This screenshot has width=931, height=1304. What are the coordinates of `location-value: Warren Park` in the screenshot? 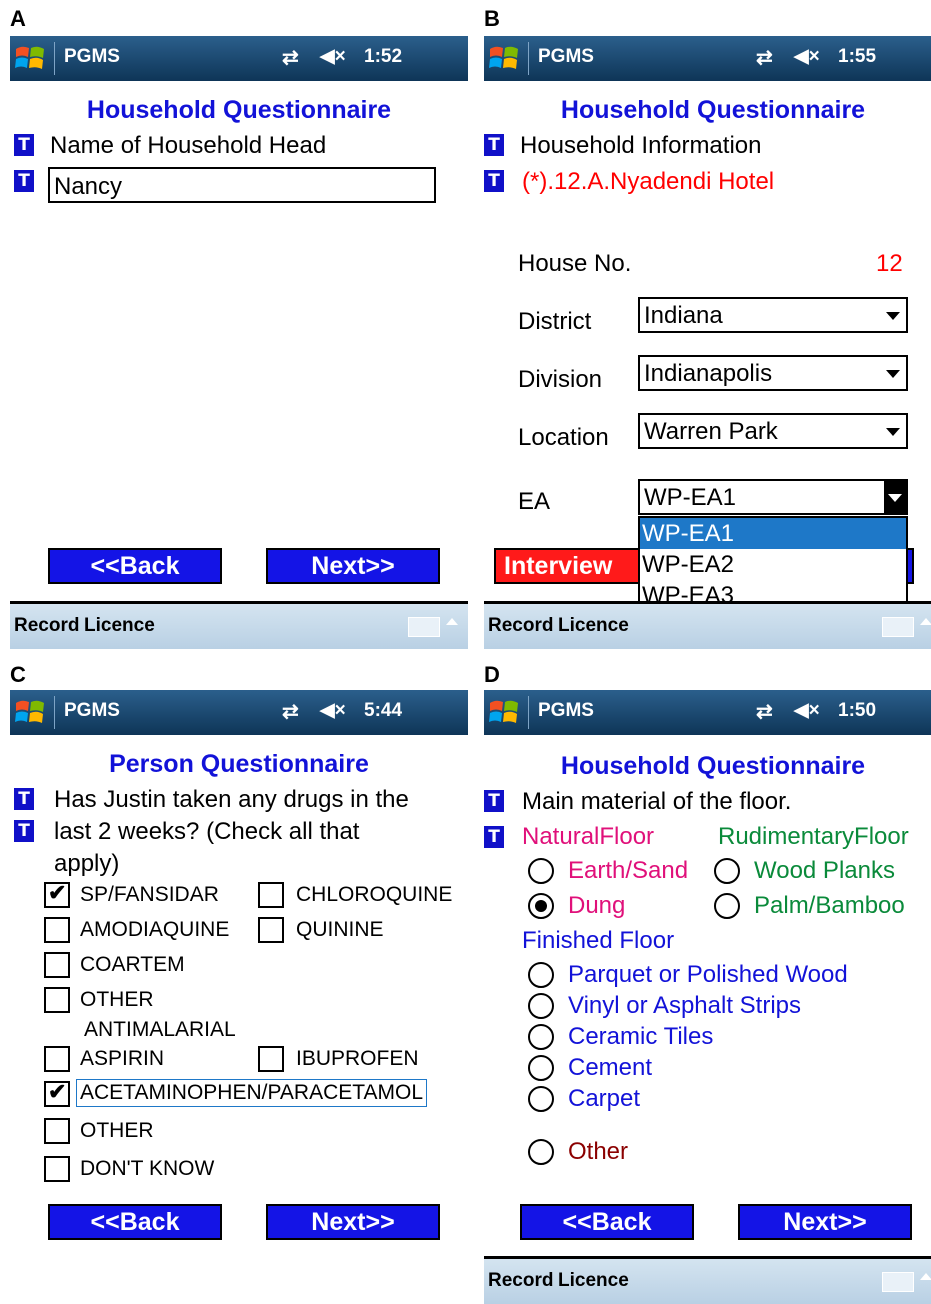 It's located at (711, 431).